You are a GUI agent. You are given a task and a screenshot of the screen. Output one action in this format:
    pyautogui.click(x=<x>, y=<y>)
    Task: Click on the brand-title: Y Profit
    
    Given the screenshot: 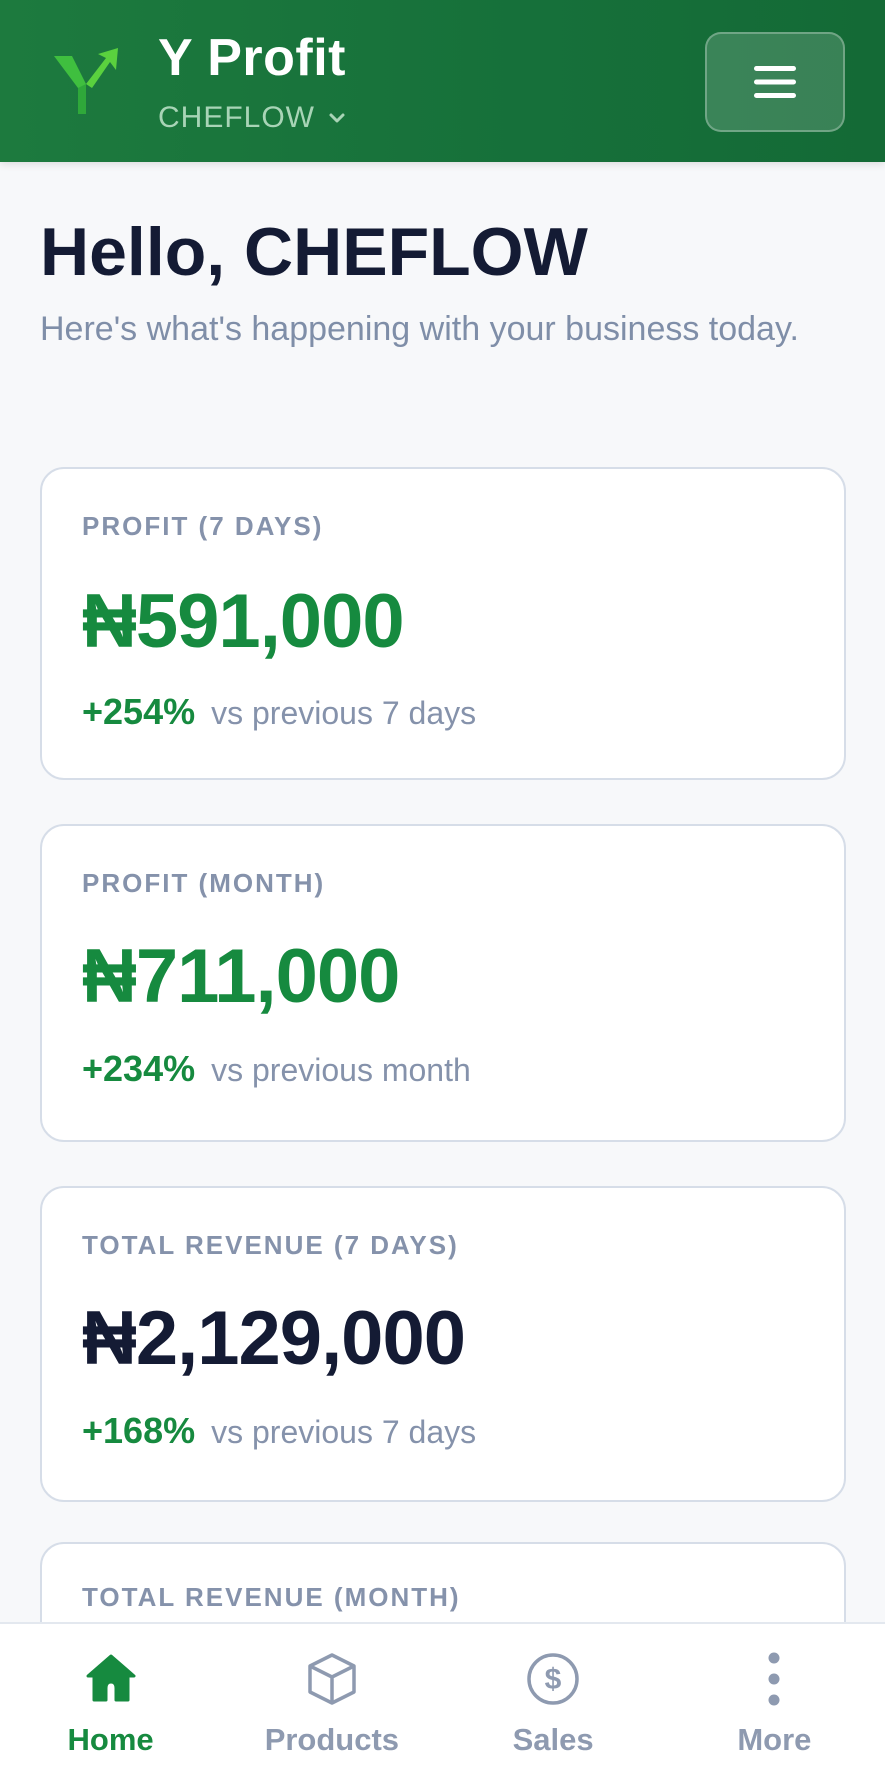 What is the action you would take?
    pyautogui.click(x=252, y=58)
    